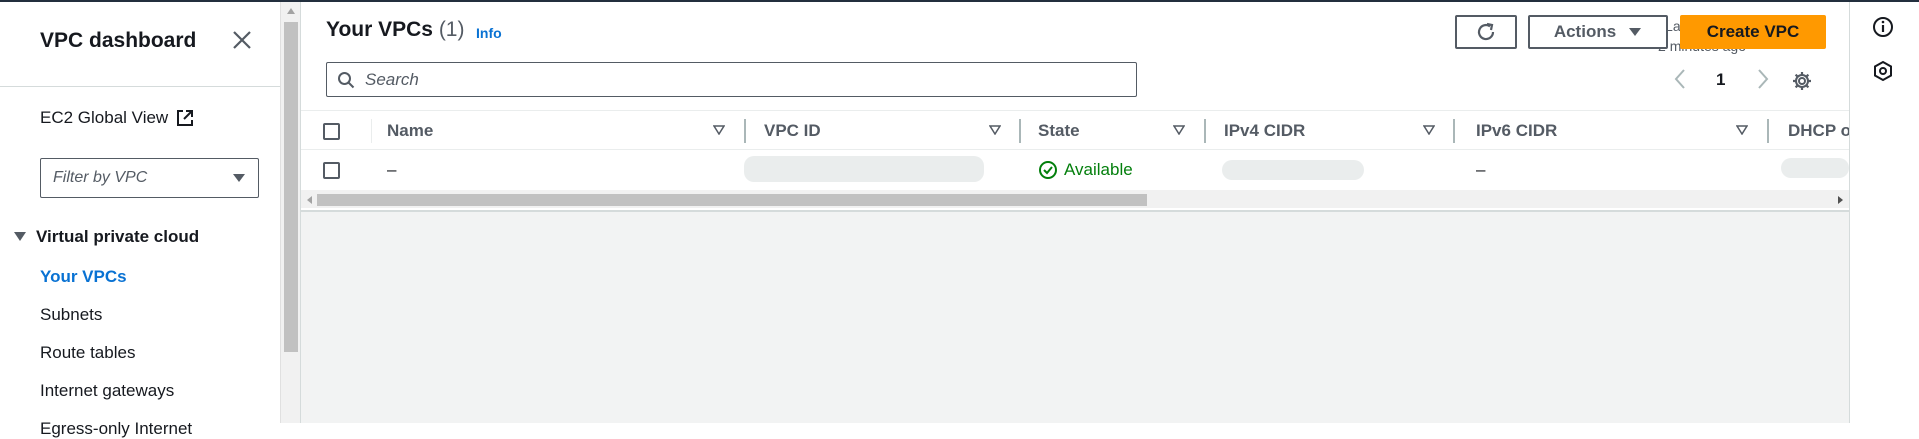  I want to click on state-label: Available, so click(1098, 169).